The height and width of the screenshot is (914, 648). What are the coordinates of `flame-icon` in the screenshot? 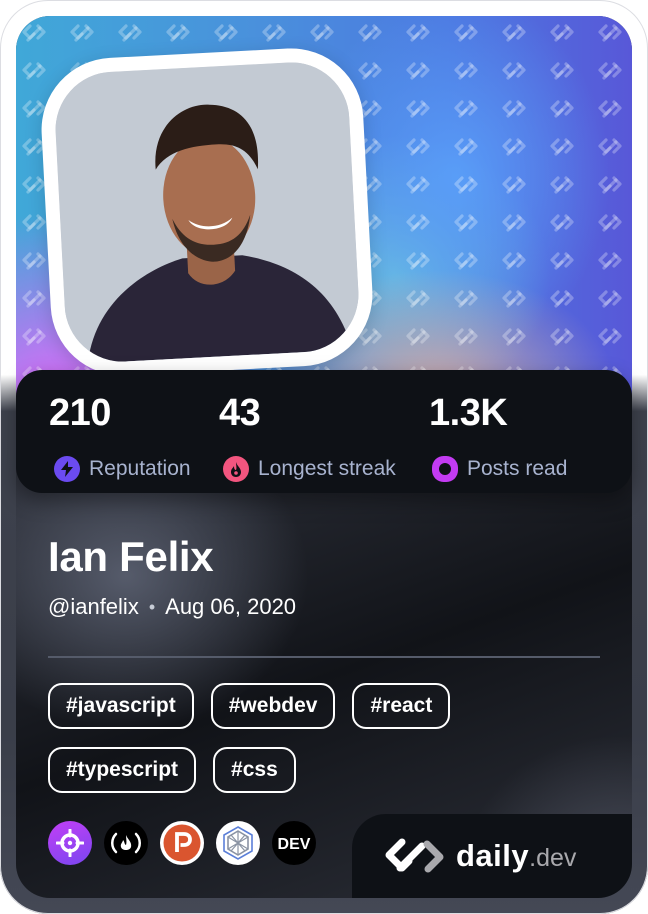 It's located at (236, 469).